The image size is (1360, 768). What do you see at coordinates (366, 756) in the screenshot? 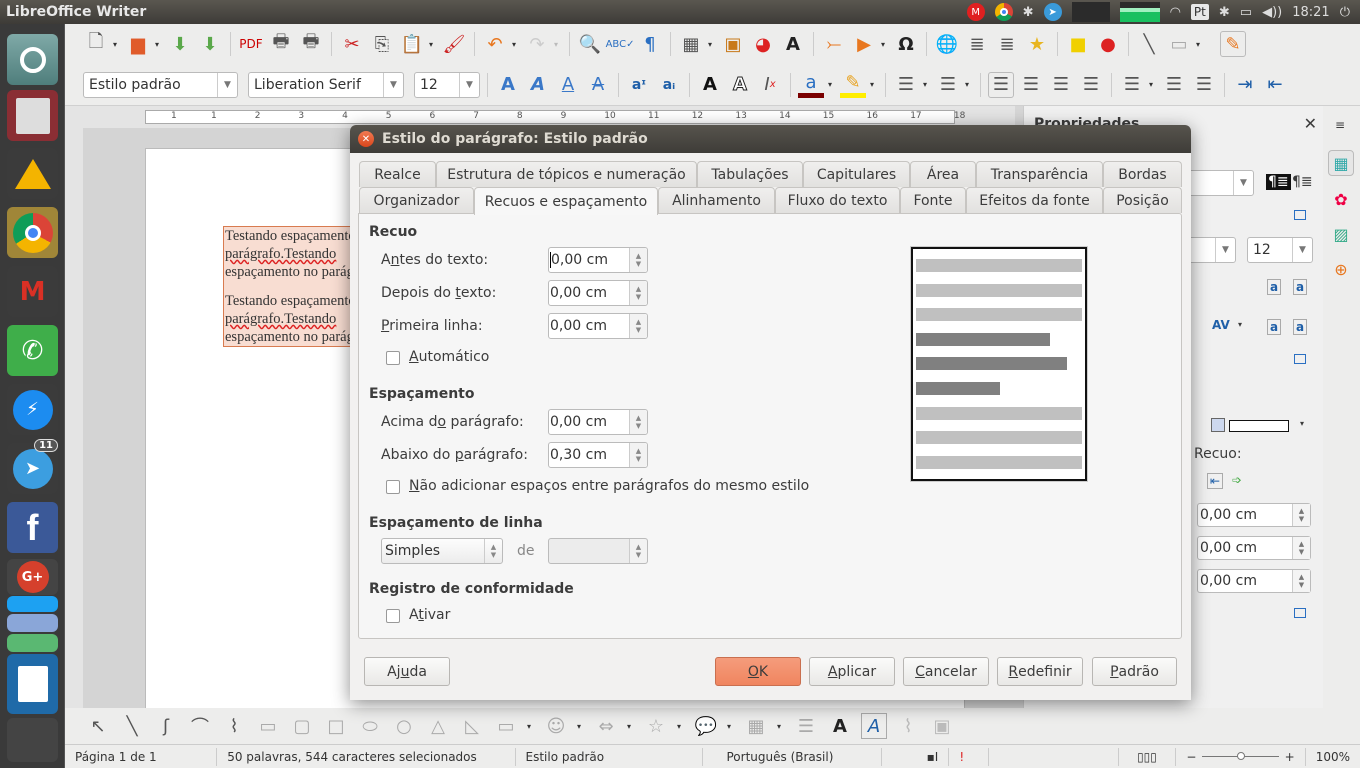
I see `word-count: 50 palavras, 544 caracteres selecionados` at bounding box center [366, 756].